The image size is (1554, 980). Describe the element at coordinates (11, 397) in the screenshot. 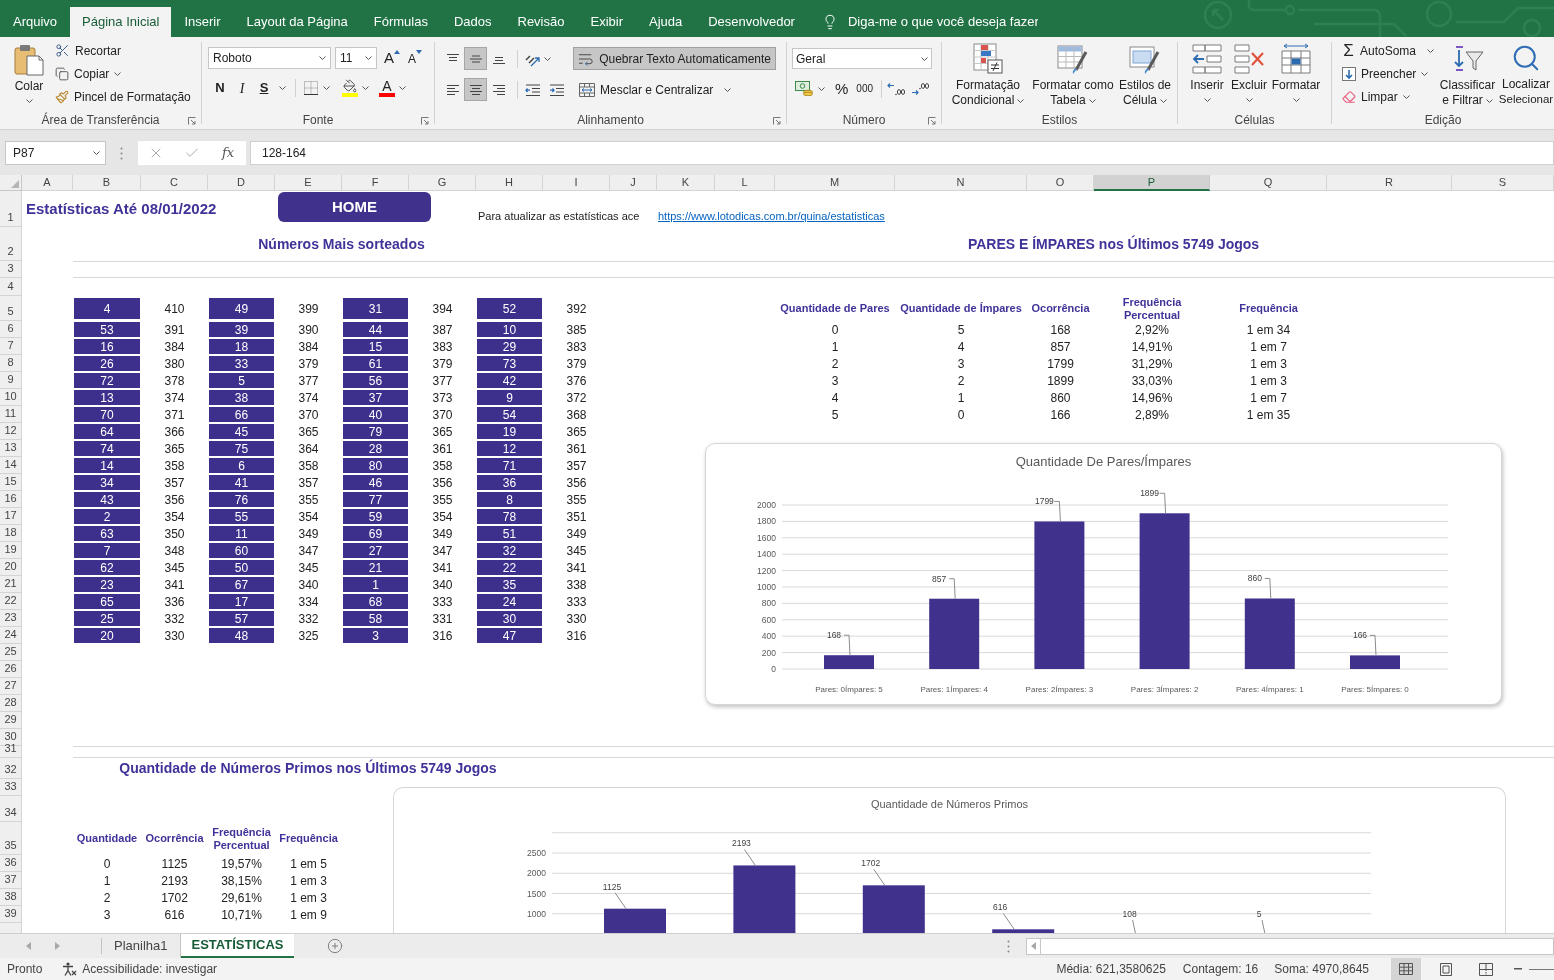

I see `row-header: 10` at that location.